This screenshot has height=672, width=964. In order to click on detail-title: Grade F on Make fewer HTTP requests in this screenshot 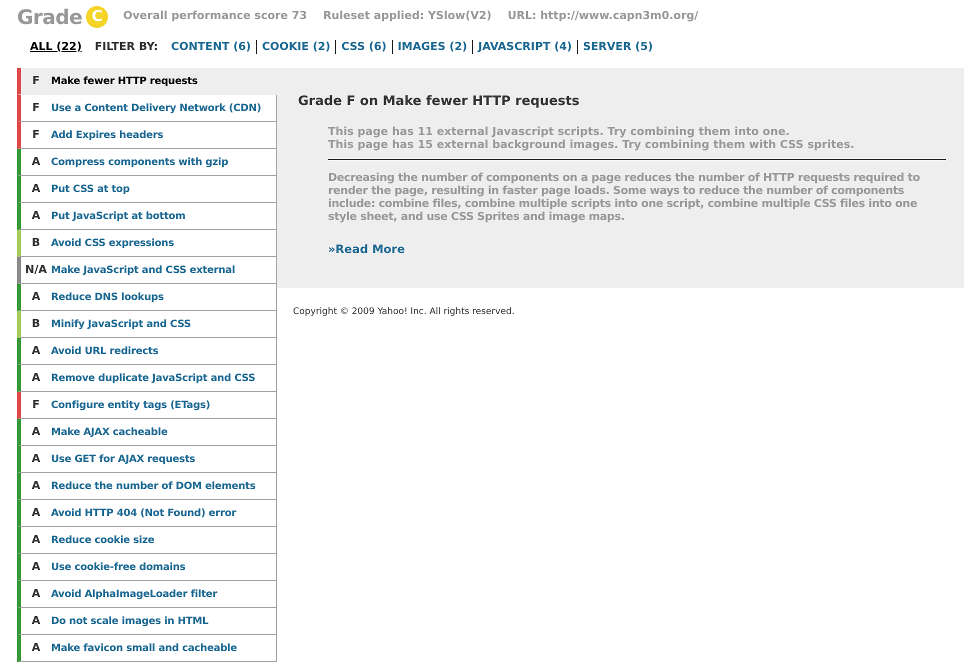, I will do `click(439, 102)`.